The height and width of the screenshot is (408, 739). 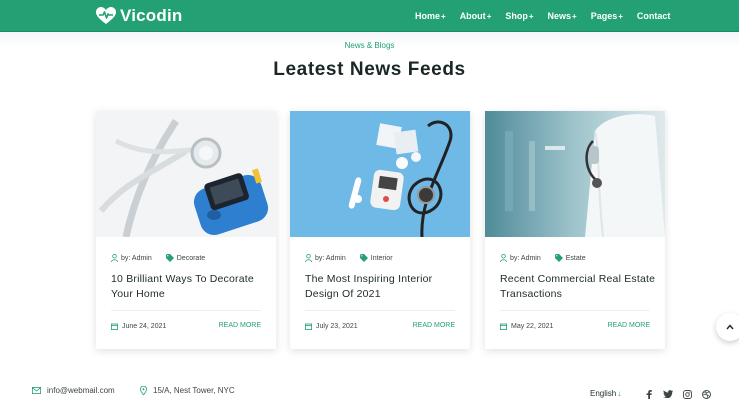 What do you see at coordinates (349, 258) in the screenshot?
I see `card-meta: by: Admin Interior` at bounding box center [349, 258].